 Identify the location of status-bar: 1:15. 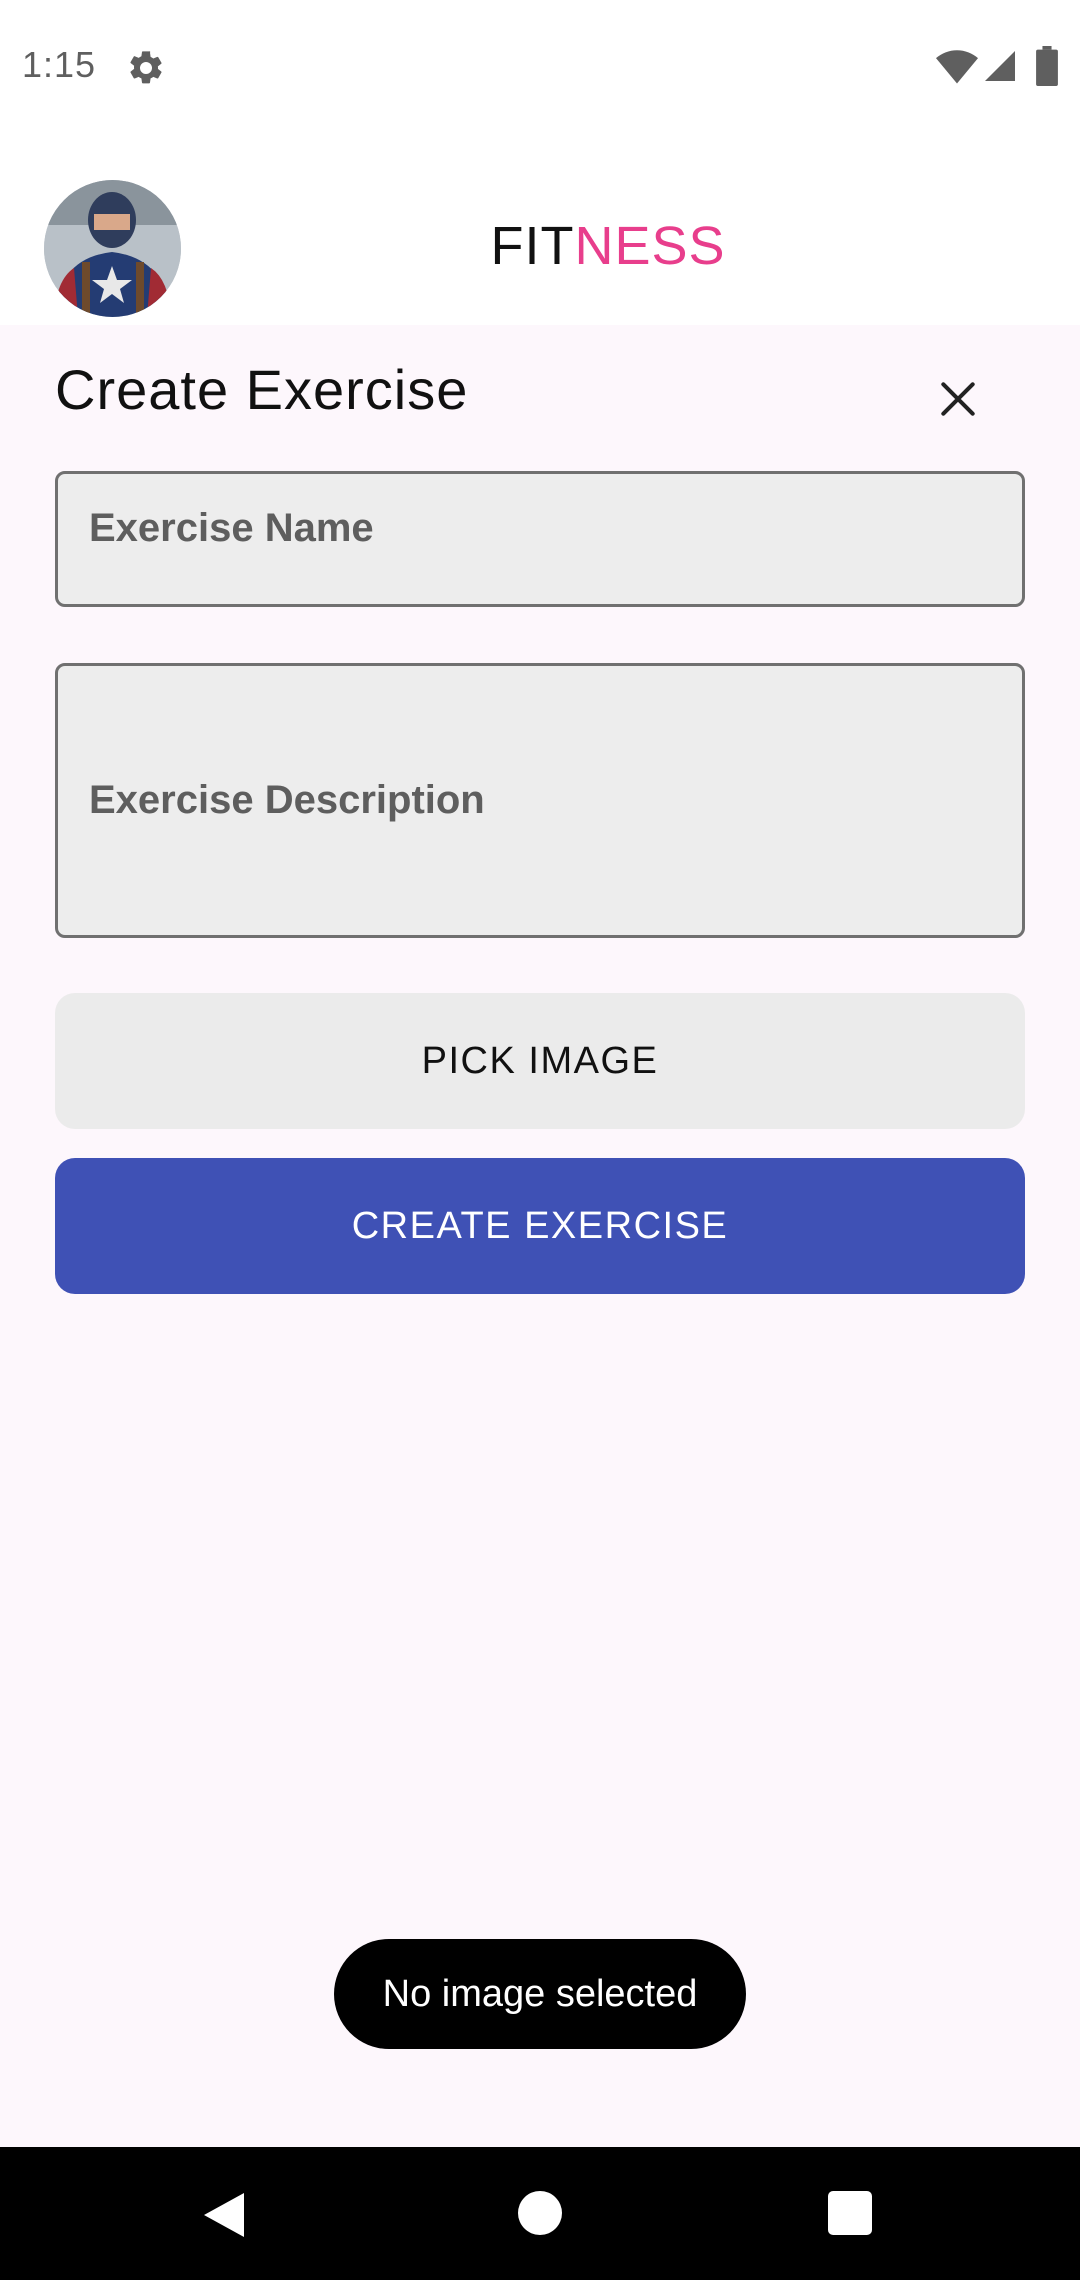
(540, 67).